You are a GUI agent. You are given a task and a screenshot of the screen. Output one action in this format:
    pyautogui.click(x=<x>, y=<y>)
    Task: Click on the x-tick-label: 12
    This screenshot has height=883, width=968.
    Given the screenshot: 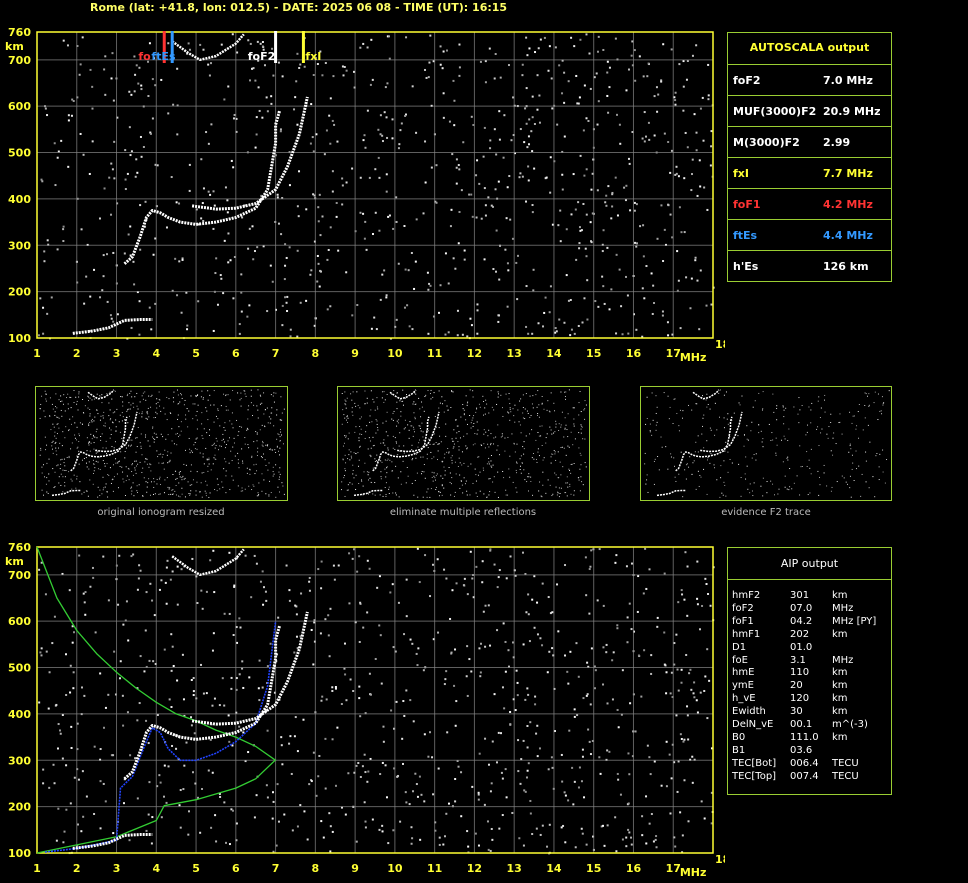 What is the action you would take?
    pyautogui.click(x=474, y=353)
    